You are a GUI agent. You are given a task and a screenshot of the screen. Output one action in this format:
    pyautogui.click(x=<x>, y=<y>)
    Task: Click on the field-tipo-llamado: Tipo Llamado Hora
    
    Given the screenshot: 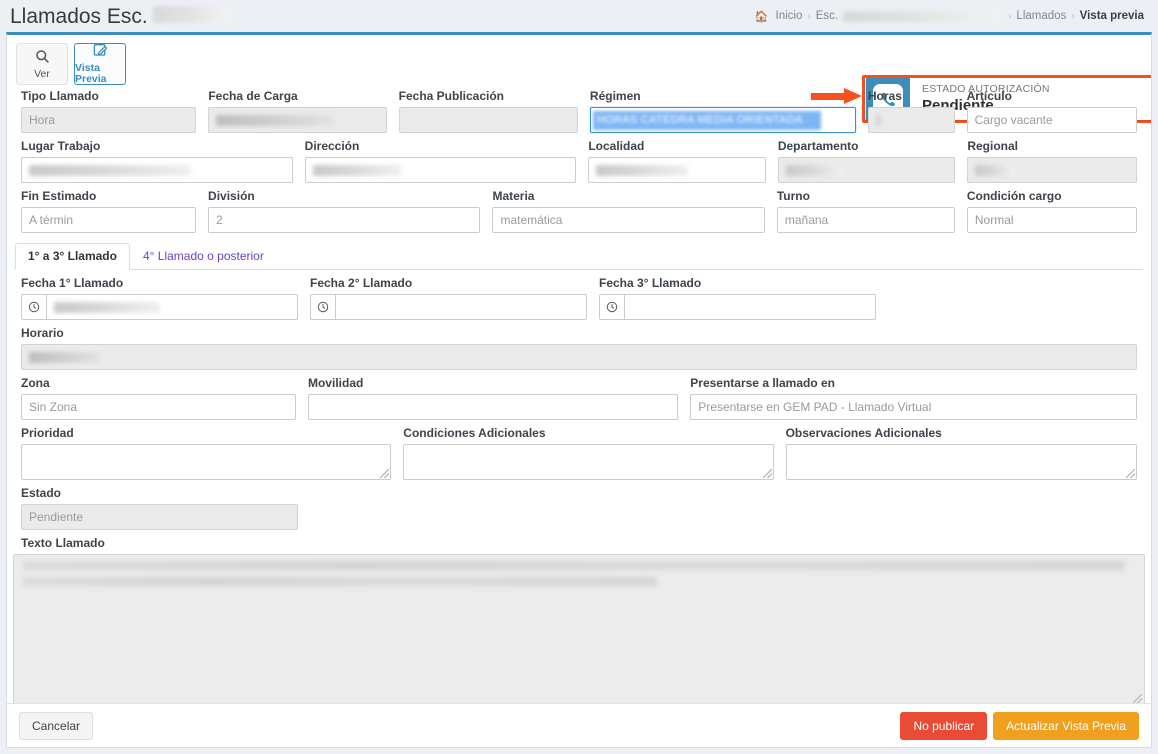 What is the action you would take?
    pyautogui.click(x=108, y=114)
    